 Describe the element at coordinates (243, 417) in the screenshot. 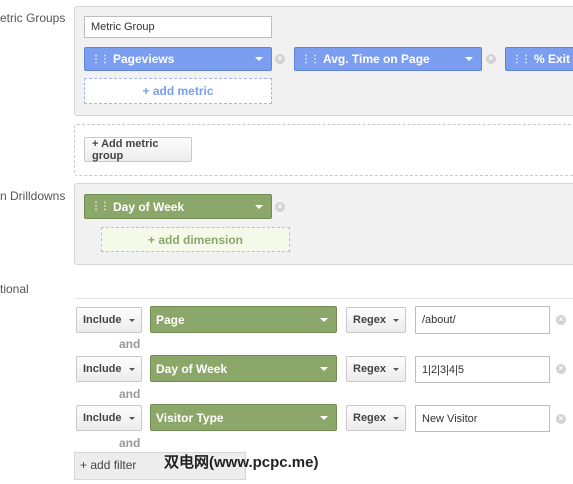

I see `filter-dimension-visitor-type: Visitor Type` at that location.